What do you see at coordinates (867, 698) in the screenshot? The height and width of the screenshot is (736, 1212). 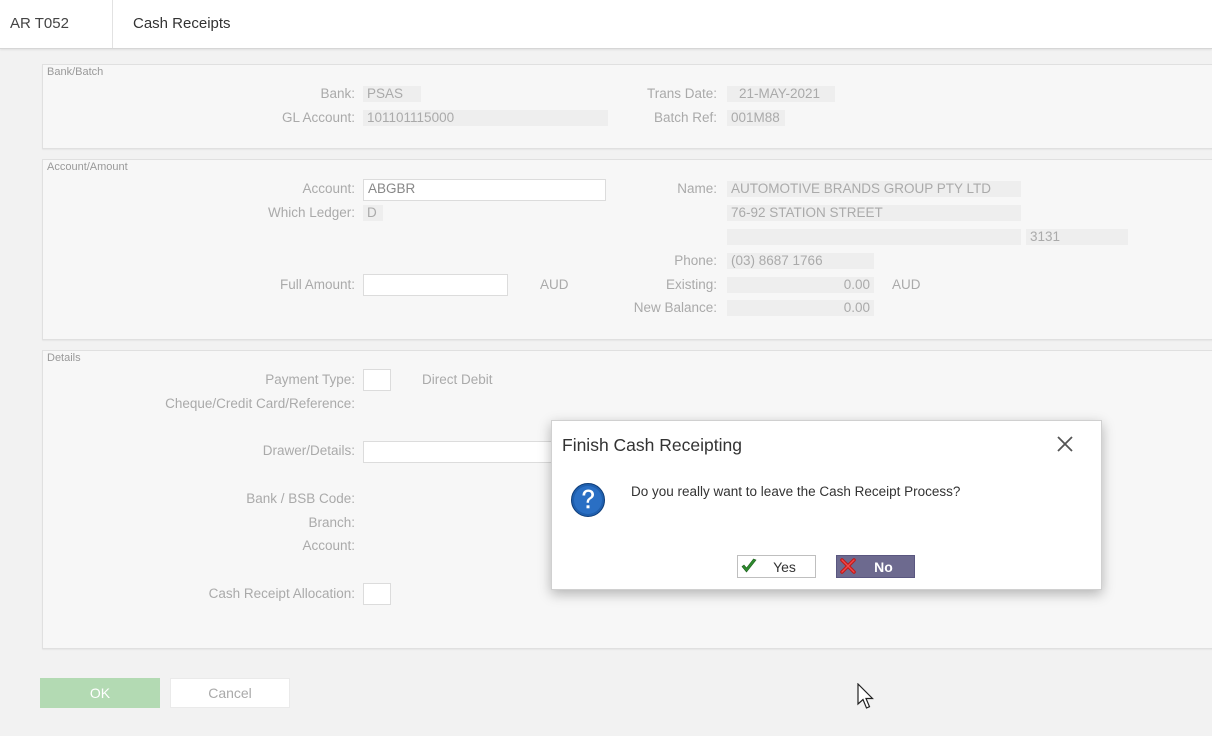 I see `mouse-cursor-icon` at bounding box center [867, 698].